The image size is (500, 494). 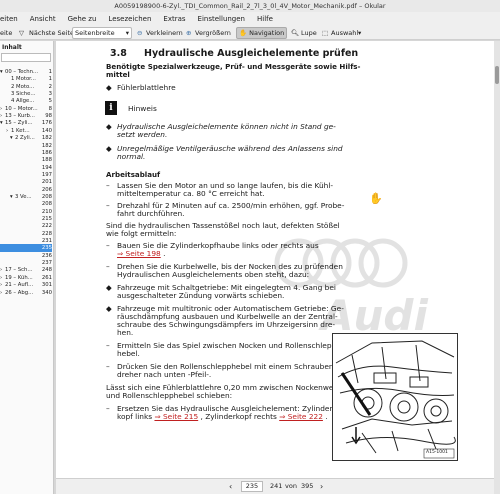 What do you see at coordinates (140, 33) in the screenshot?
I see `zoom-out-icon: ⊖` at bounding box center [140, 33].